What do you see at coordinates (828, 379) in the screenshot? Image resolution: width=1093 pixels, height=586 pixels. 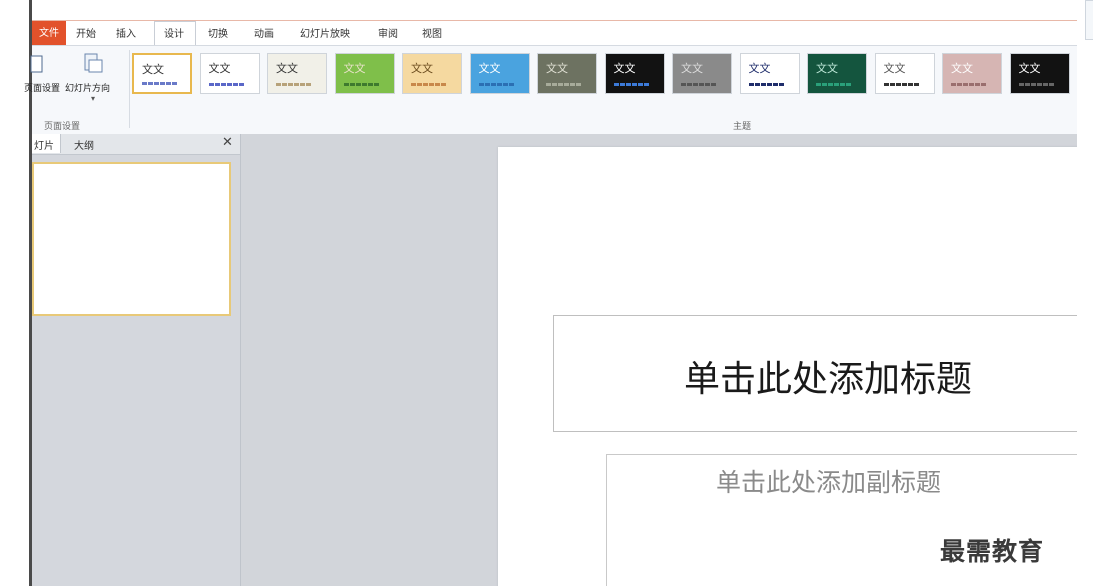 I see `title-placeholder-text: 单击此处添加标题` at bounding box center [828, 379].